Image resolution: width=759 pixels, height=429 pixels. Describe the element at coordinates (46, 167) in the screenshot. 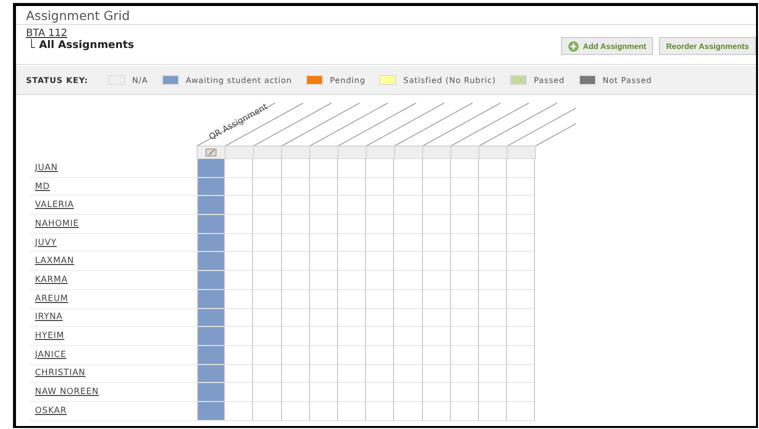

I see `student-link: JUAN` at that location.